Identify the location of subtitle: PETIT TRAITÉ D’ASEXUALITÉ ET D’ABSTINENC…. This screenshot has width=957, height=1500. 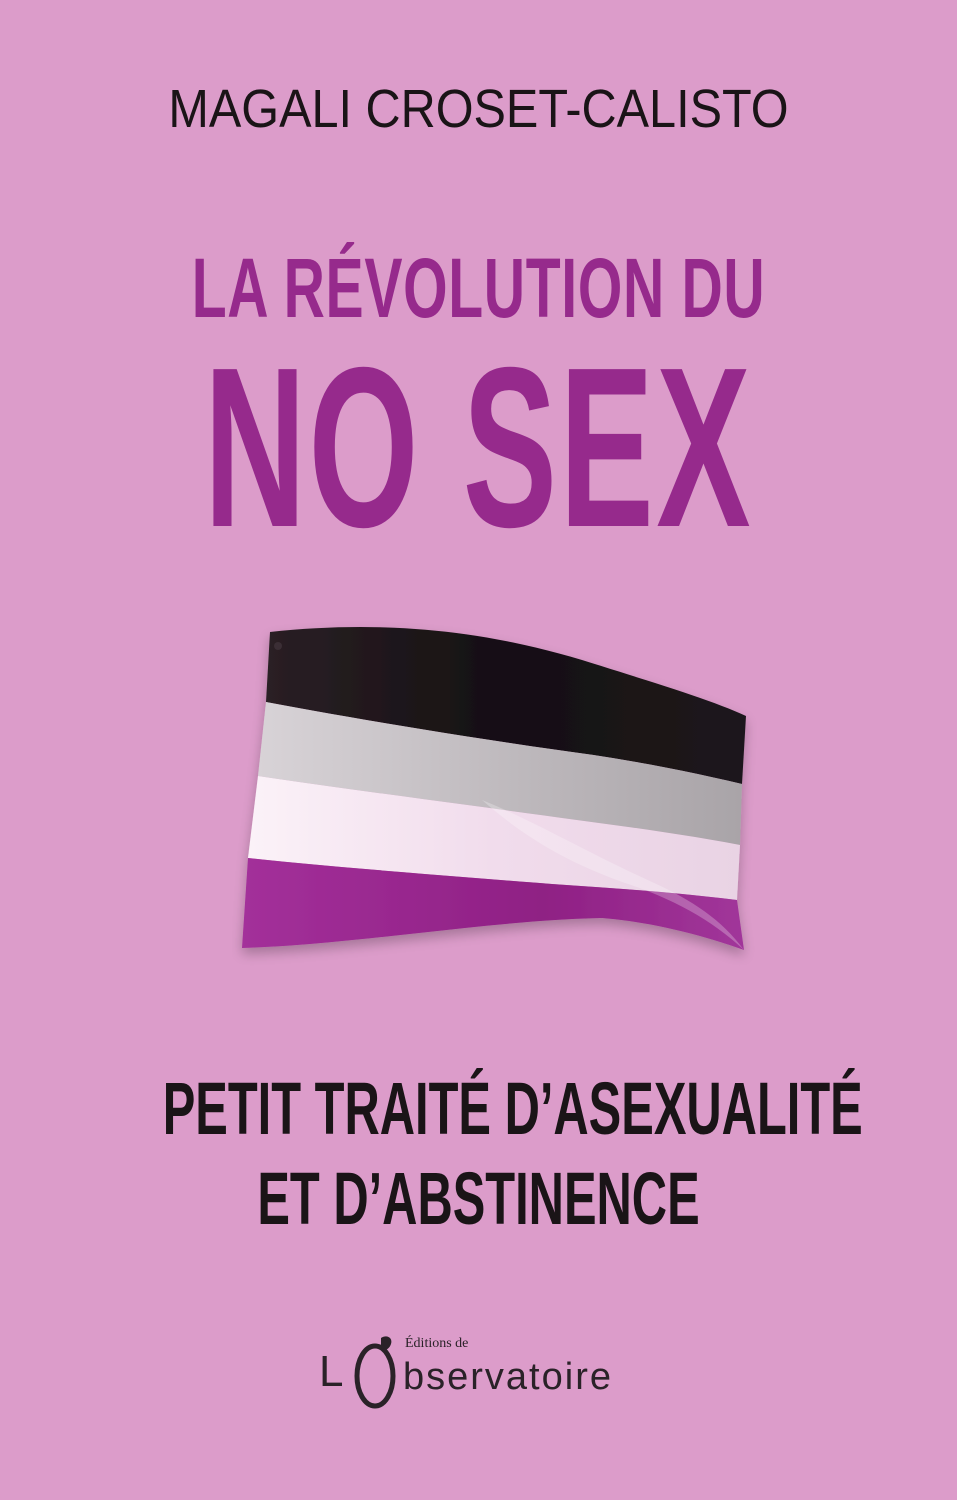
(512, 1154).